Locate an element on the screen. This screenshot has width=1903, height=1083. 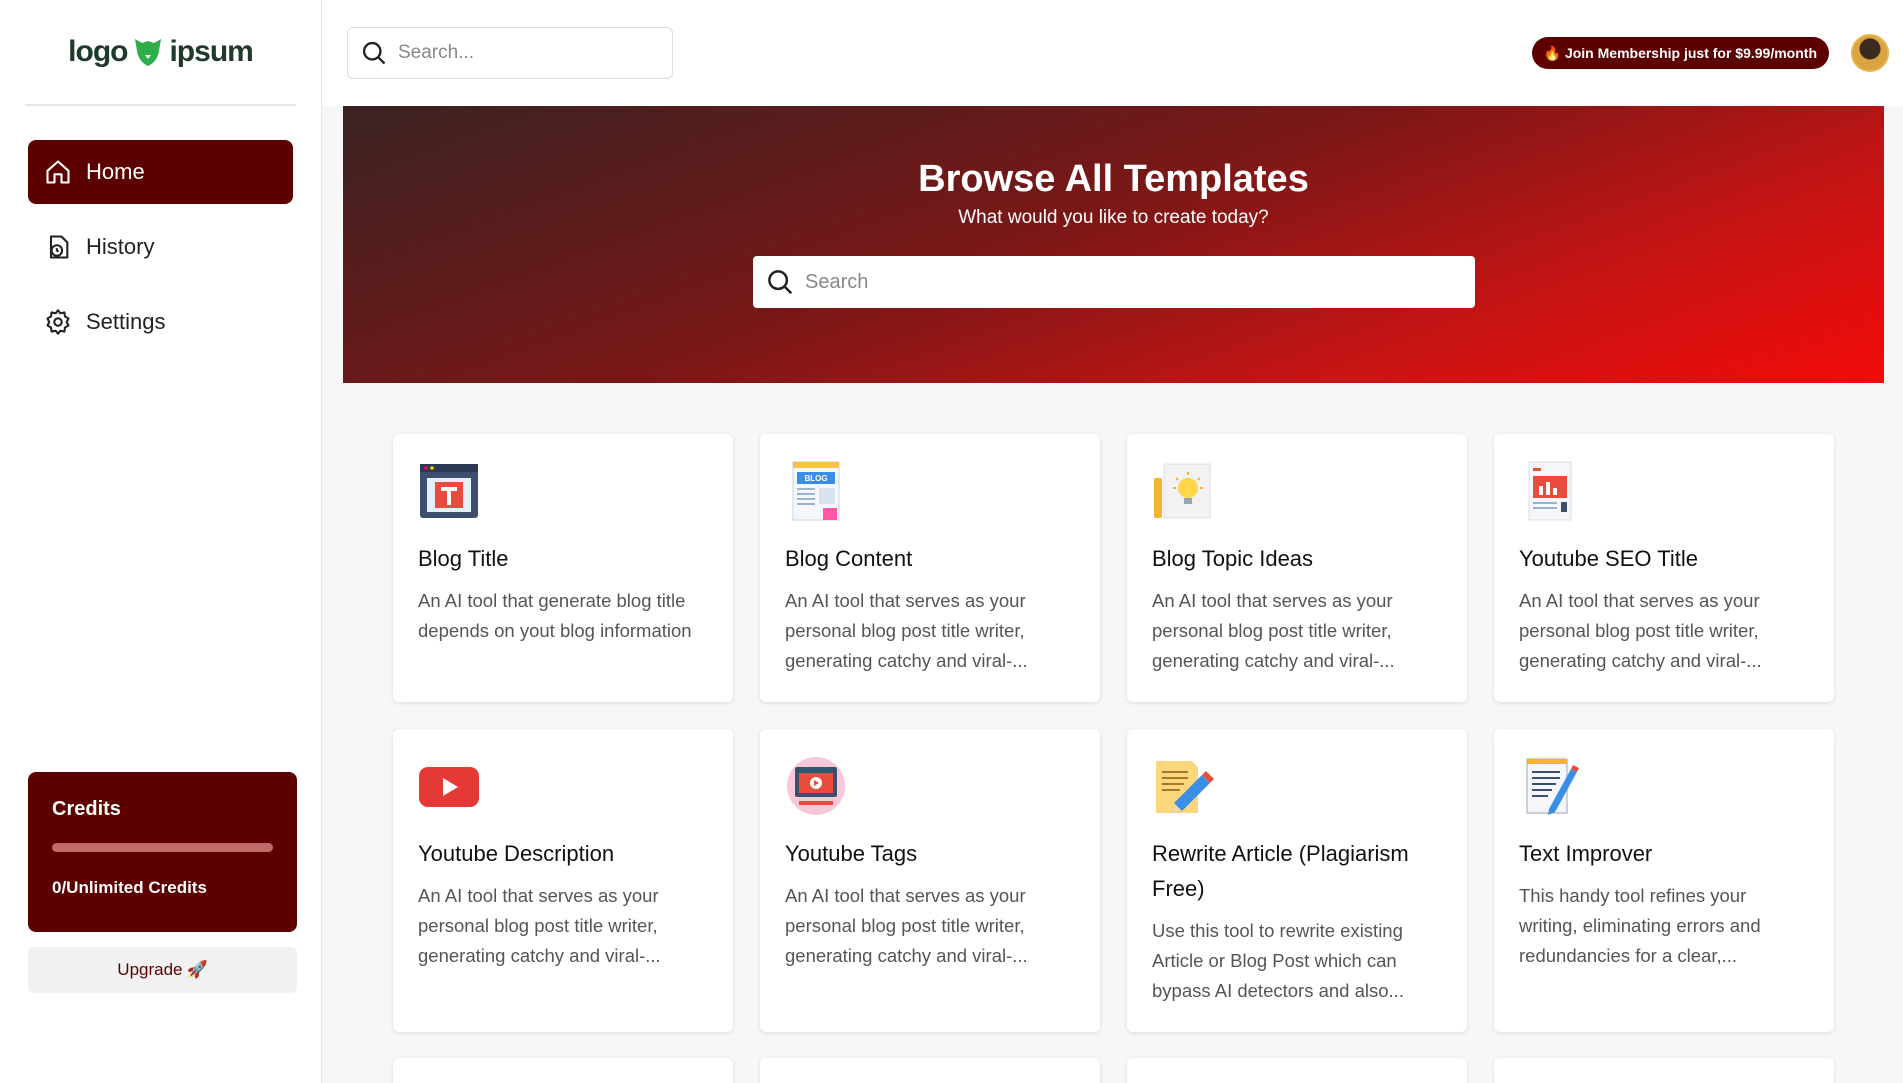
rewrite-icon is located at coordinates (1185, 787).